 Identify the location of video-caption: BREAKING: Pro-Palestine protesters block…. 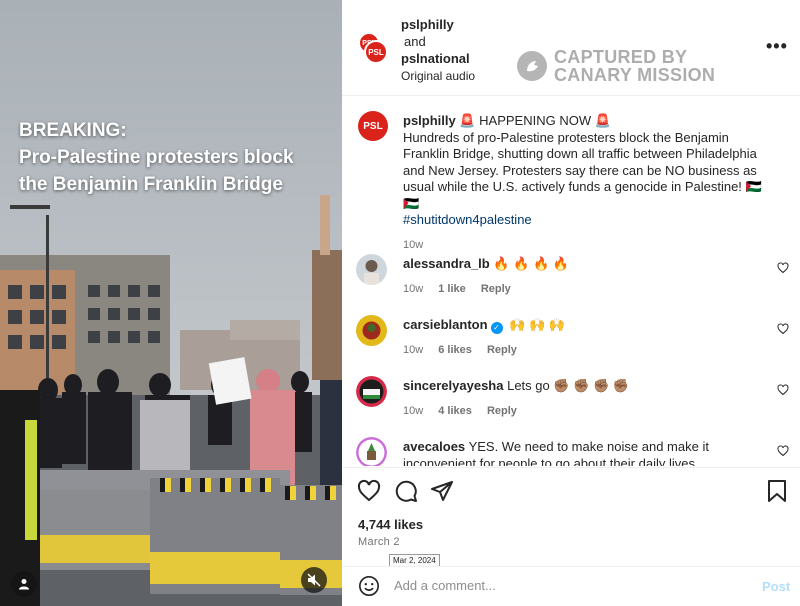
(179, 157).